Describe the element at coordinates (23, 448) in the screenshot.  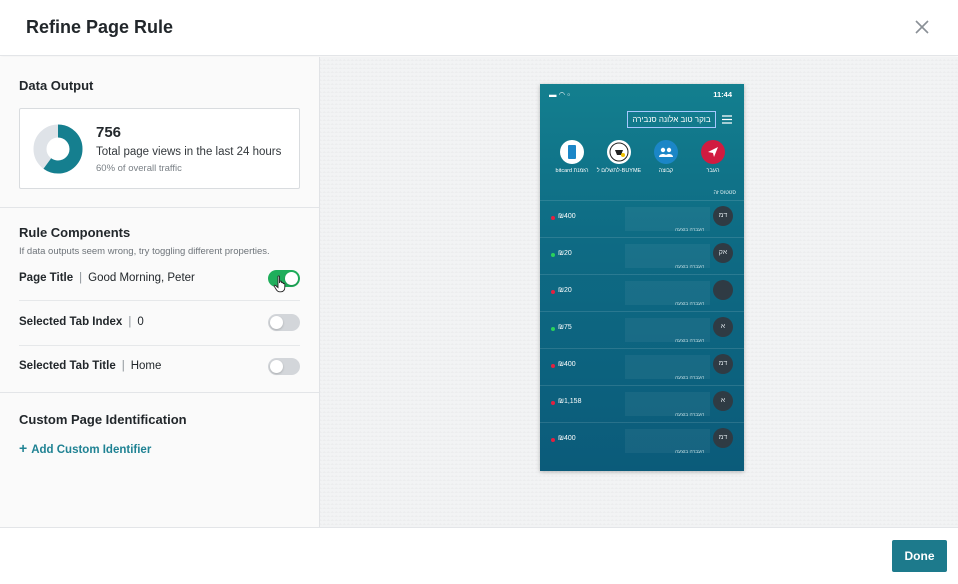
I see `plus-icon: +` at that location.